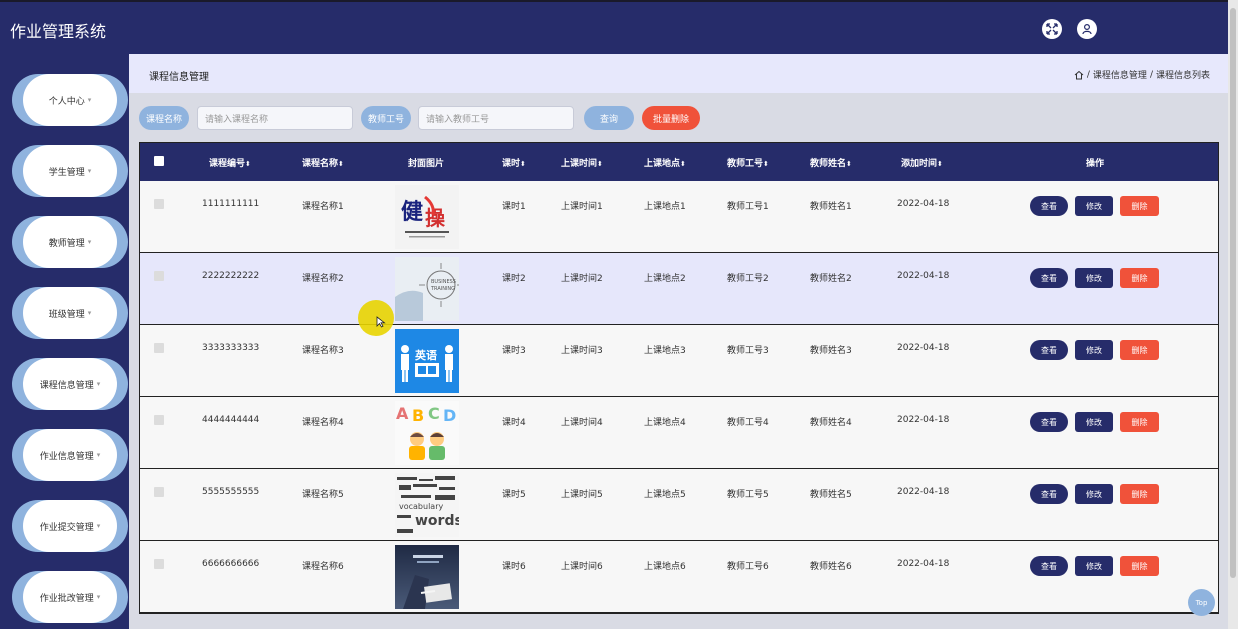  Describe the element at coordinates (665, 279) in the screenshot. I see `cell-place: 上课地点2` at that location.